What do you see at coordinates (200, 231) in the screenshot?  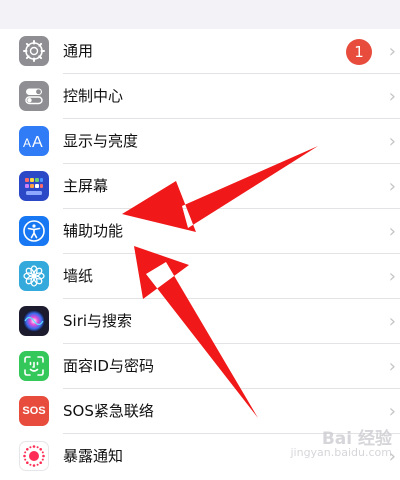 I see `settings-row-accessibility: 辅助功能 ›` at bounding box center [200, 231].